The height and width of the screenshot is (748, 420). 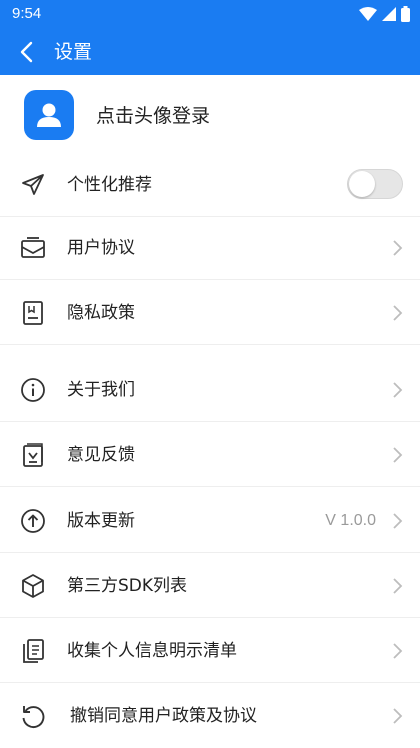 What do you see at coordinates (33, 586) in the screenshot?
I see `cube-icon` at bounding box center [33, 586].